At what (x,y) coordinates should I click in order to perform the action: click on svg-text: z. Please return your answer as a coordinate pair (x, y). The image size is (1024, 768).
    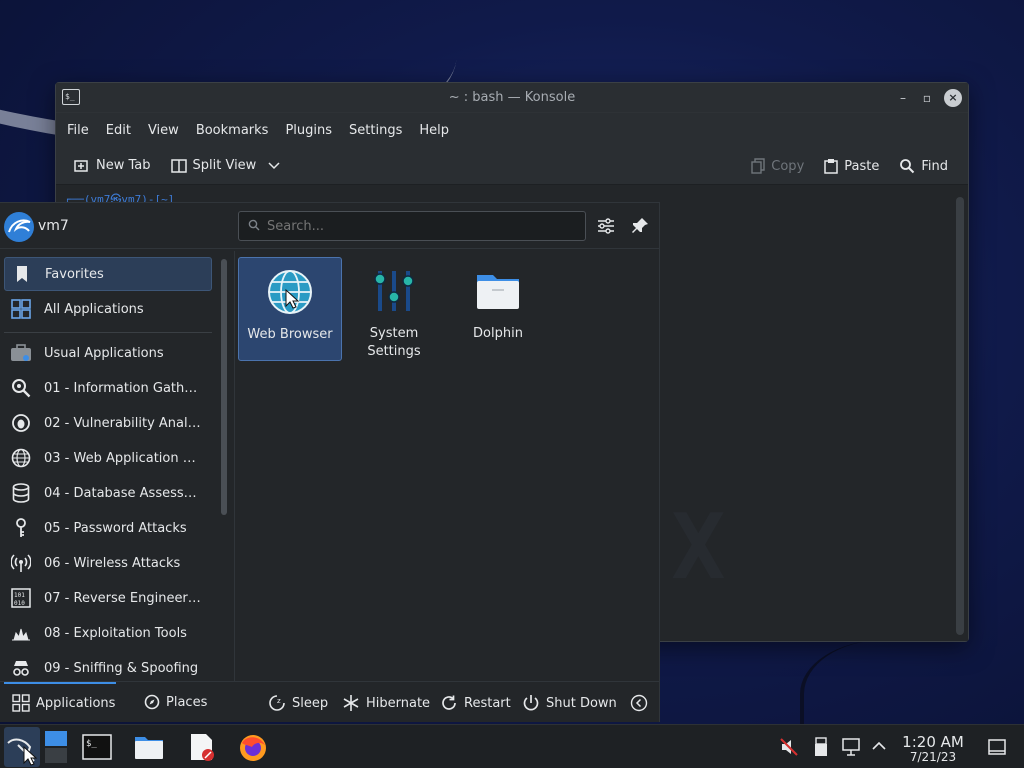
    Looking at the image, I should click on (279, 701).